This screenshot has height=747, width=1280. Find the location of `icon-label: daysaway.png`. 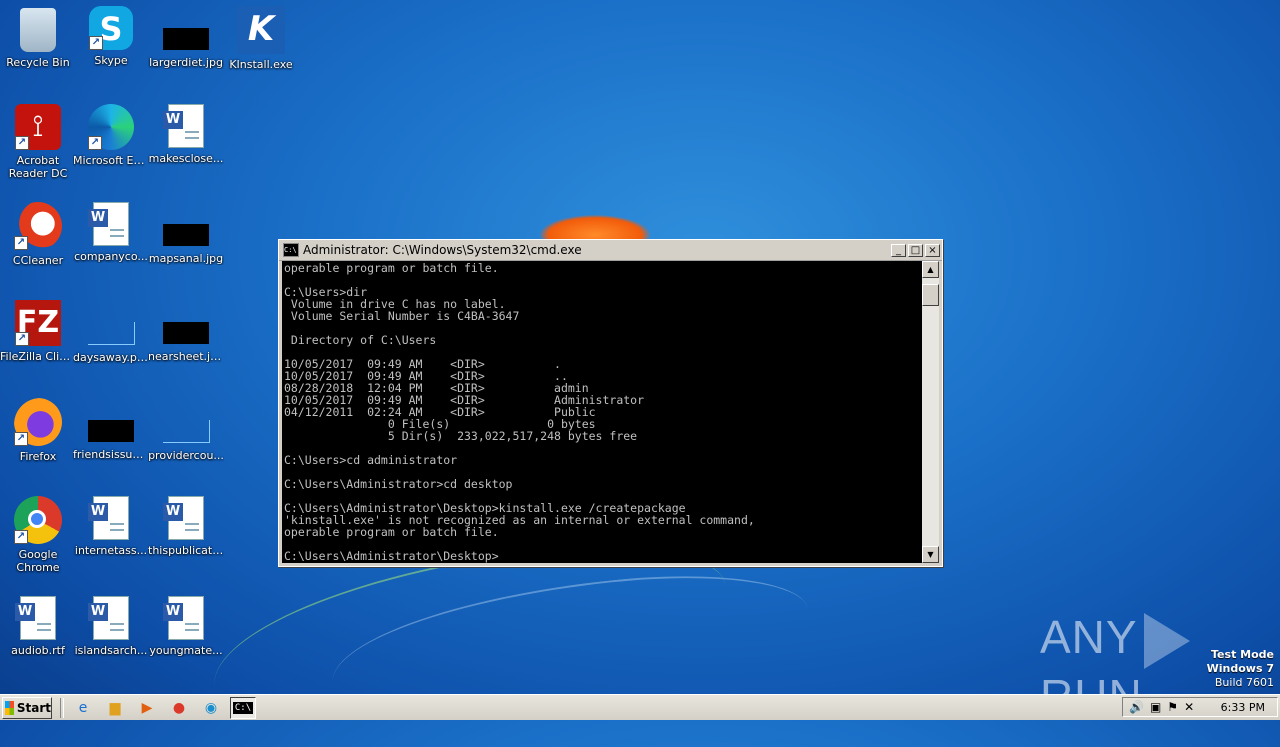

icon-label: daysaway.png is located at coordinates (111, 357).